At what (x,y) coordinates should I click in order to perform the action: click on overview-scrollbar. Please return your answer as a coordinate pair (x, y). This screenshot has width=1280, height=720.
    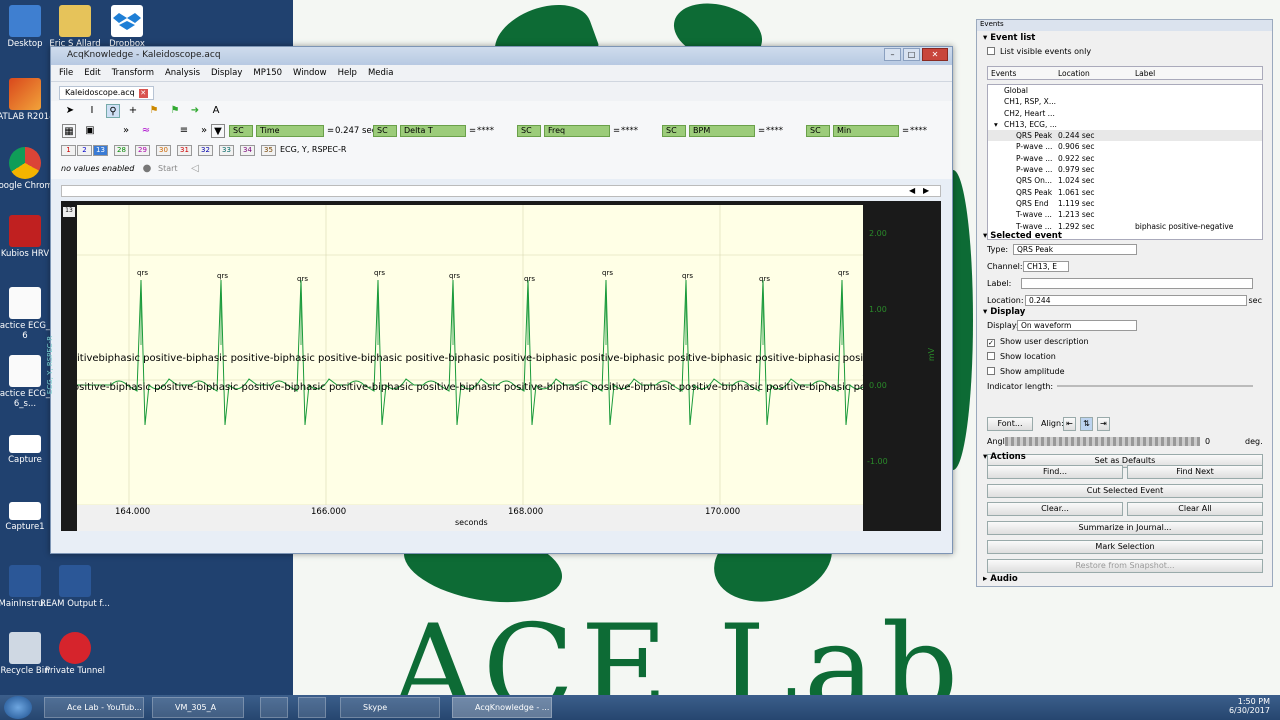
    Looking at the image, I should click on (501, 191).